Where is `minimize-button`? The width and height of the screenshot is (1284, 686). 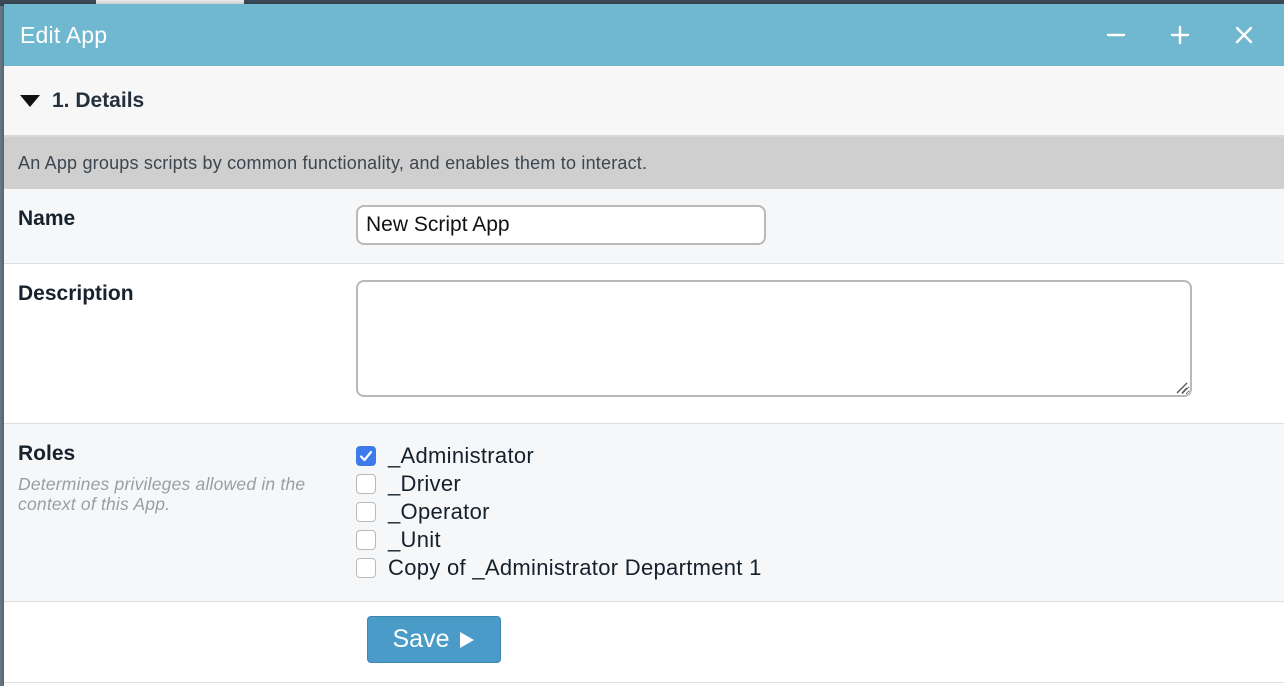
minimize-button is located at coordinates (1116, 35).